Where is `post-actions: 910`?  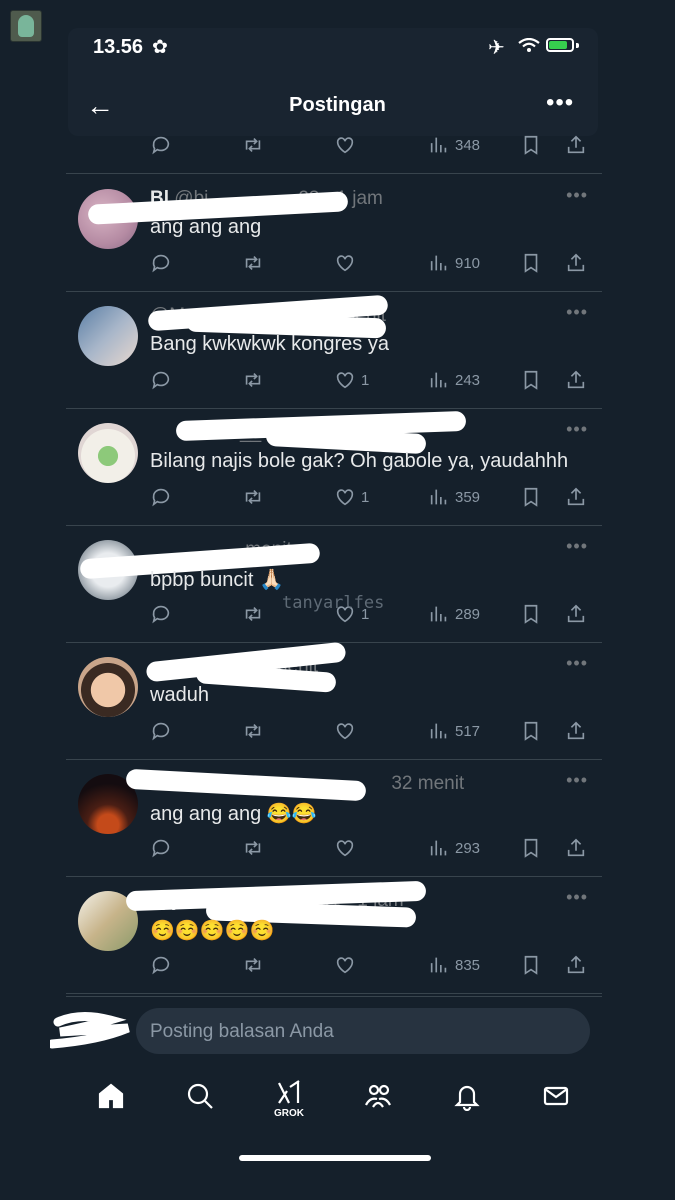
post-actions: 910 is located at coordinates (375, 263).